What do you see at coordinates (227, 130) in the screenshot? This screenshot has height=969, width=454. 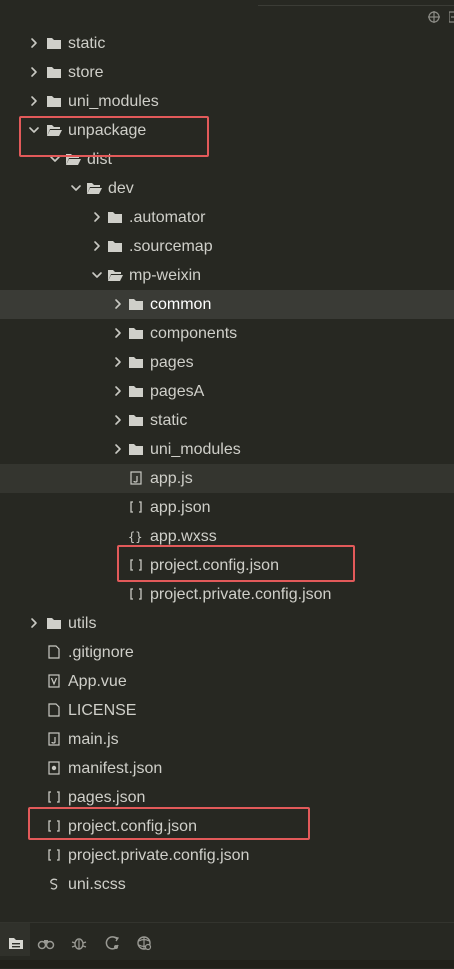 I see `tree-folder-unpackage: unpackage` at bounding box center [227, 130].